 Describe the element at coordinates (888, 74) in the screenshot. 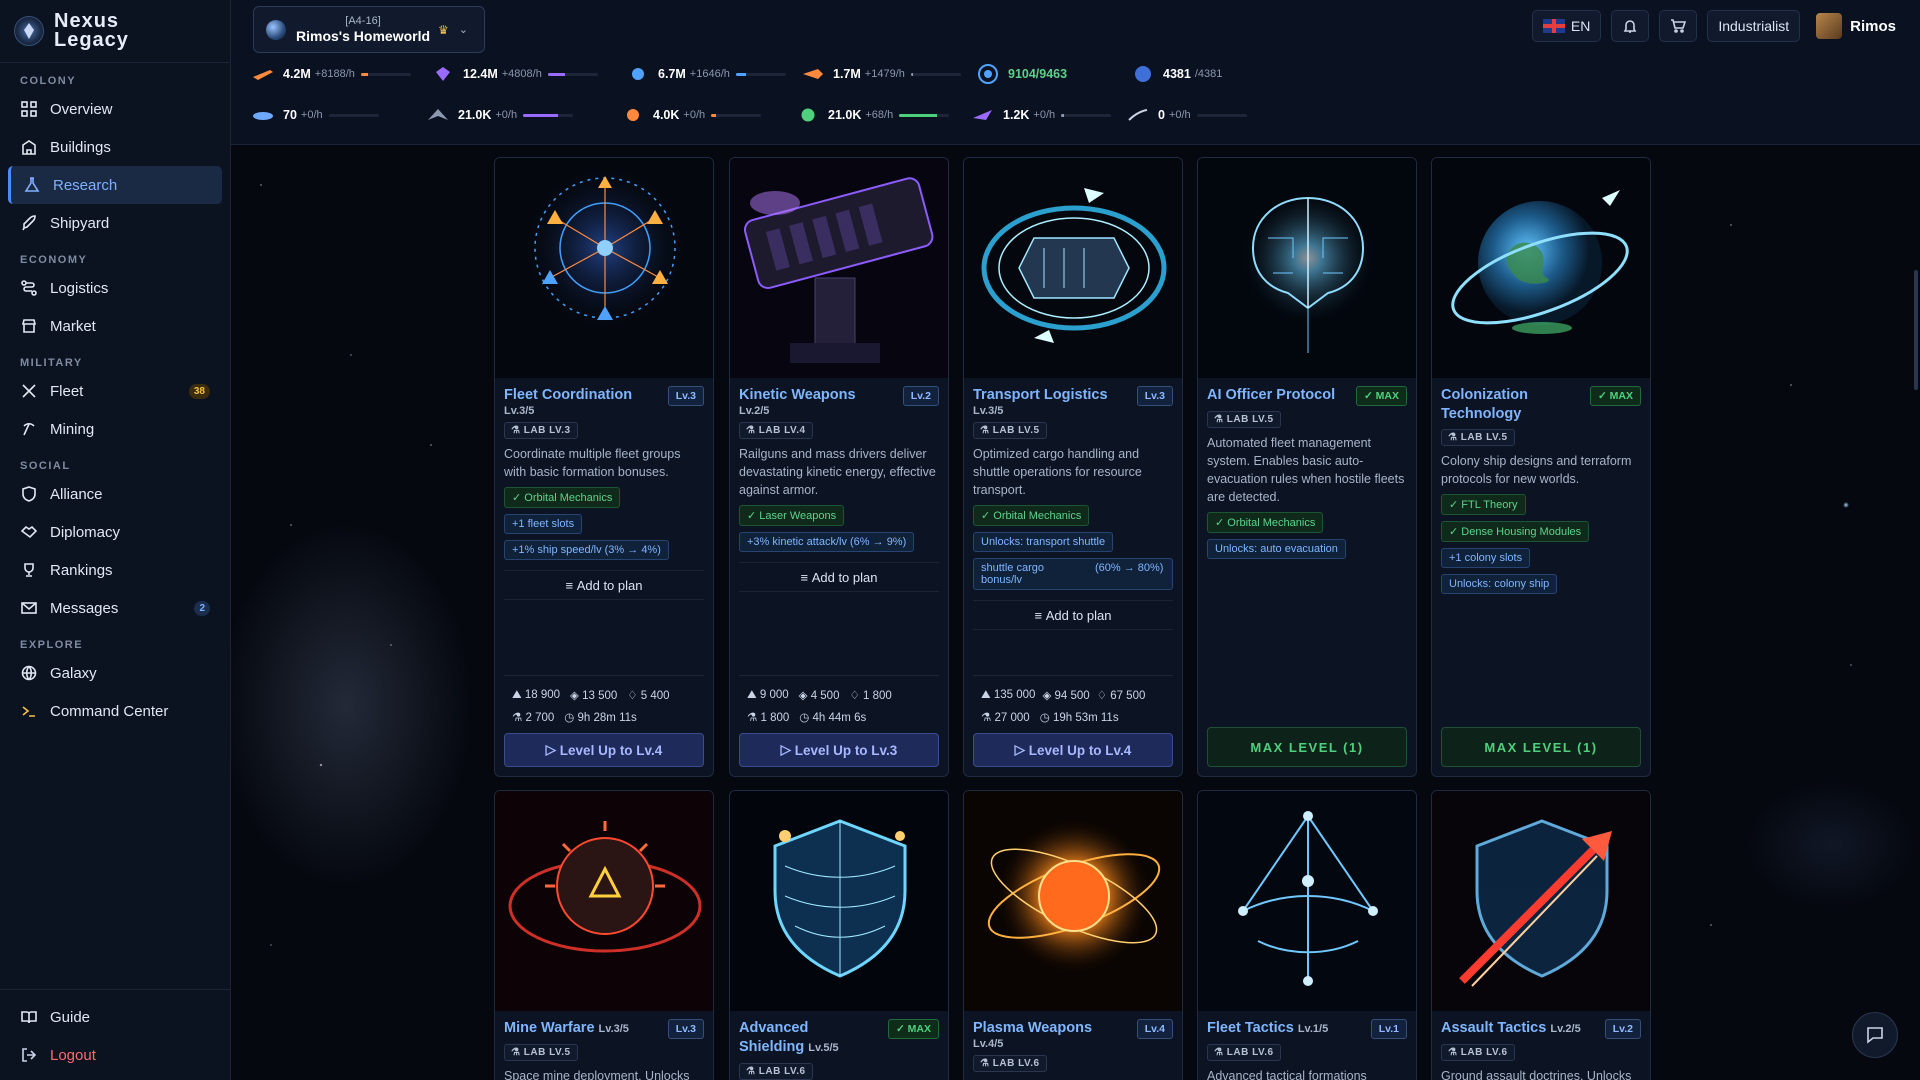

I see `resource-fuel-ship: 1.7M +1479/h` at that location.